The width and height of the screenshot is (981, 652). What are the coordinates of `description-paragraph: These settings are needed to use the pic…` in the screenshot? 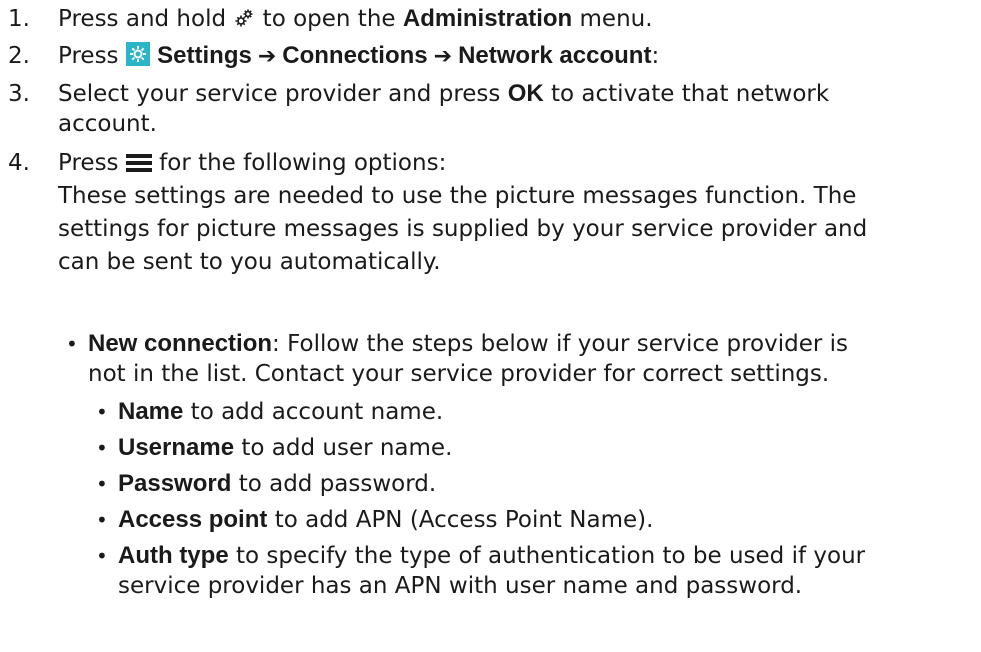 It's located at (463, 229).